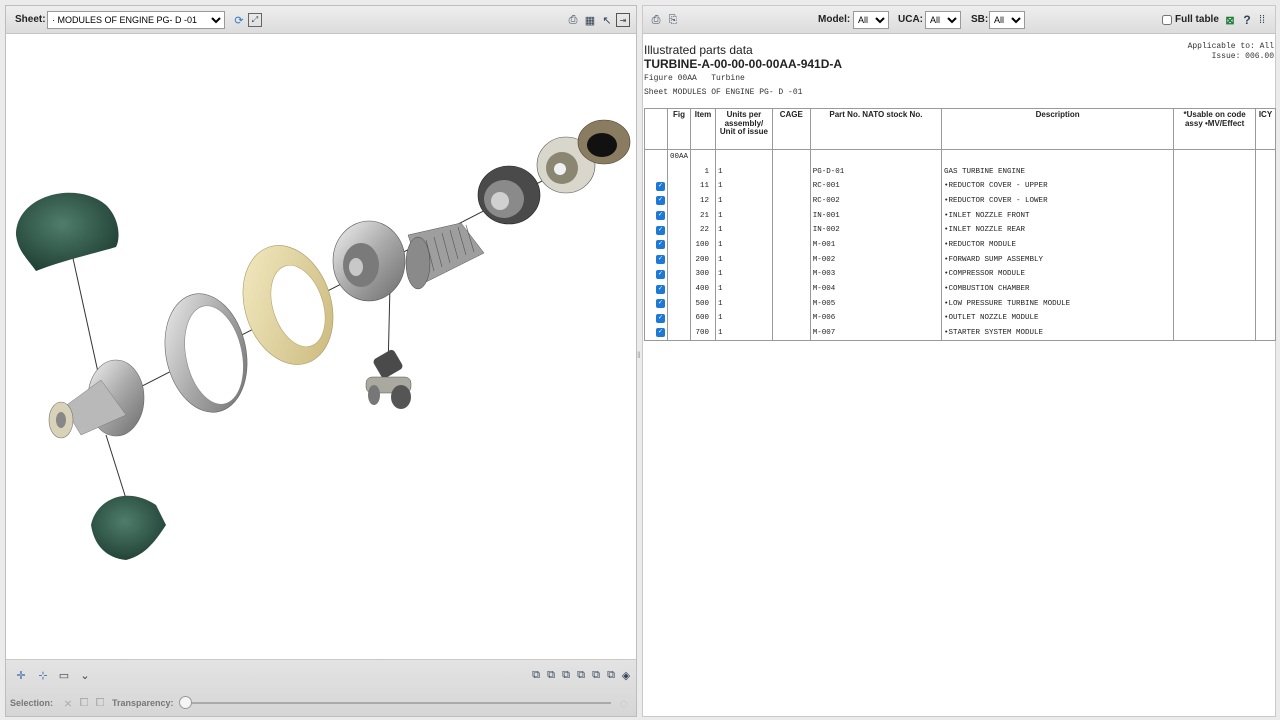 The image size is (1280, 720). What do you see at coordinates (68, 703) in the screenshot?
I see `select-icon: ⨯` at bounding box center [68, 703].